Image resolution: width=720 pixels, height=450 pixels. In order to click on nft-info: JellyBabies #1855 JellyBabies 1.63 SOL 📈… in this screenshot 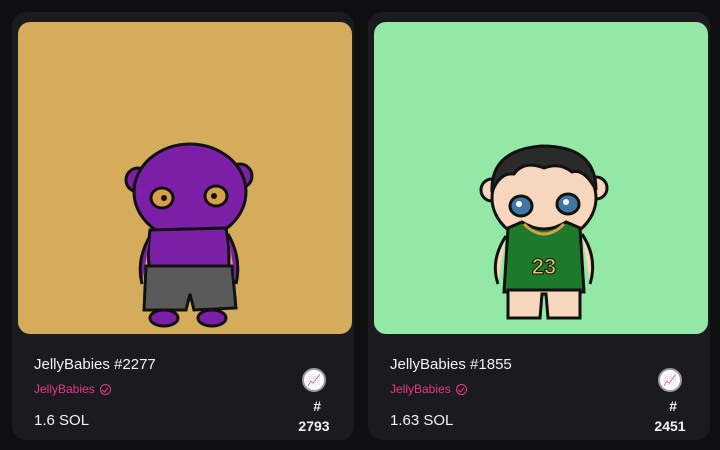, I will do `click(539, 387)`.